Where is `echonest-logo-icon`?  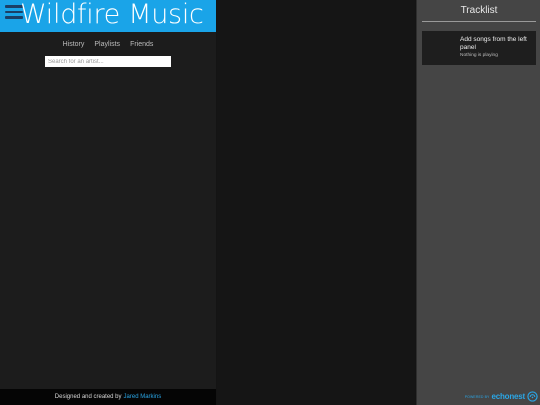
echonest-logo-icon is located at coordinates (532, 396).